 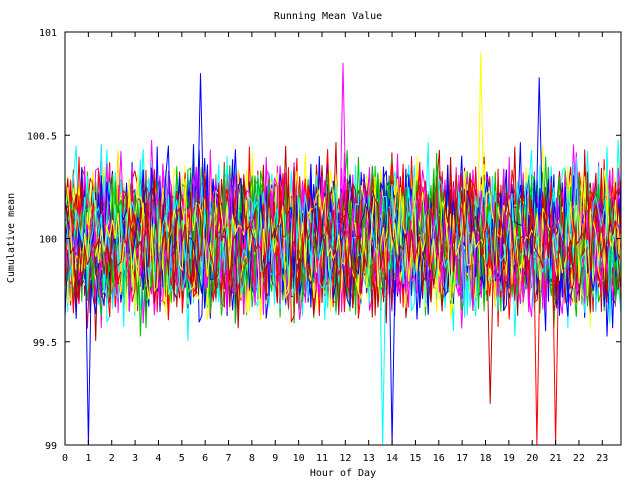 I want to click on x-tick-label: 8, so click(x=252, y=458).